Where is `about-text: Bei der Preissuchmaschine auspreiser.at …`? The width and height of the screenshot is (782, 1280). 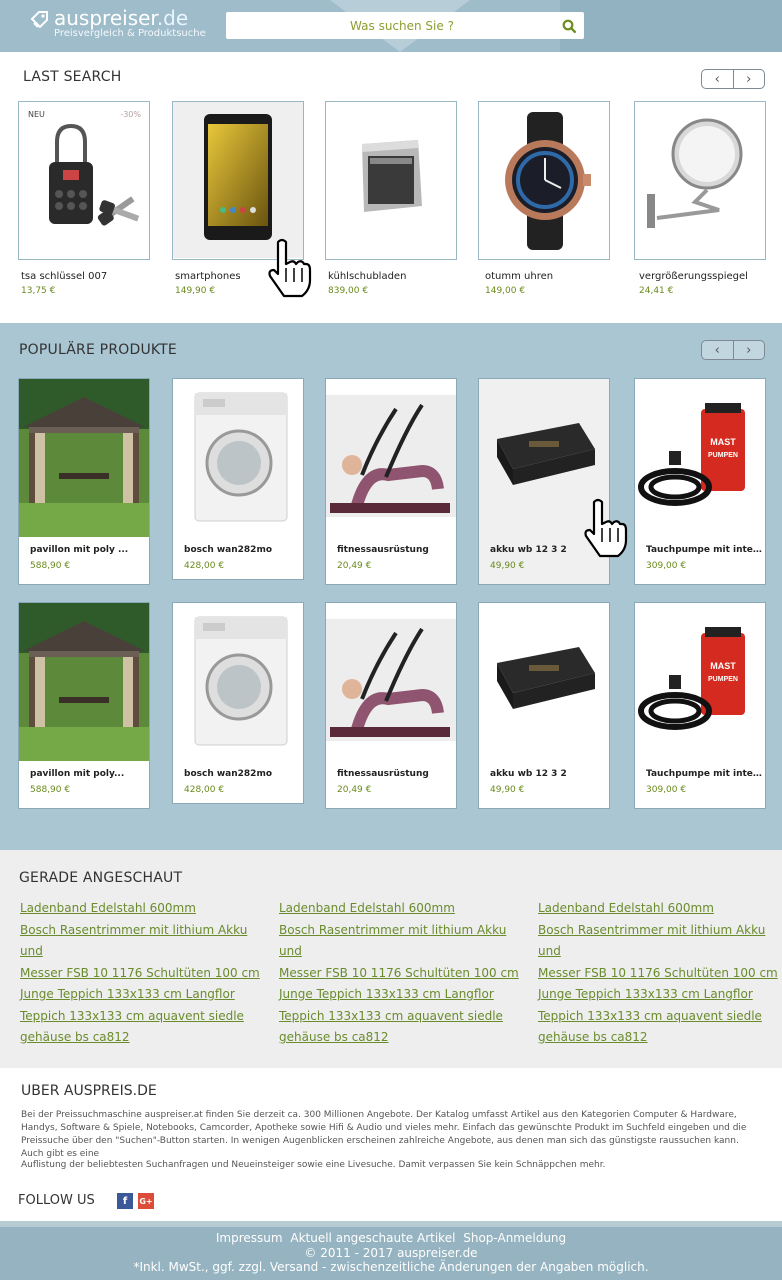 about-text: Bei der Preissuchmaschine auspreiser.at … is located at coordinates (384, 1134).